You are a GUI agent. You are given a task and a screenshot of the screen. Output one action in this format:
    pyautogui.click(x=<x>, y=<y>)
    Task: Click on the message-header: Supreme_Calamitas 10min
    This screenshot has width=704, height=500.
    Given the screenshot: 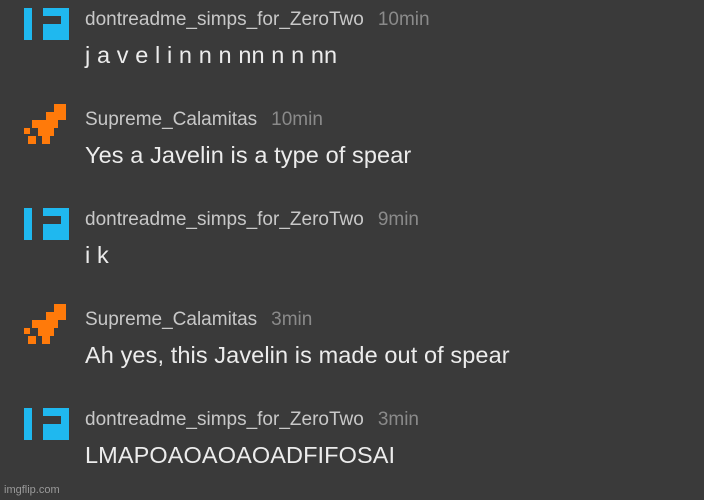 What is the action you would take?
    pyautogui.click(x=204, y=120)
    